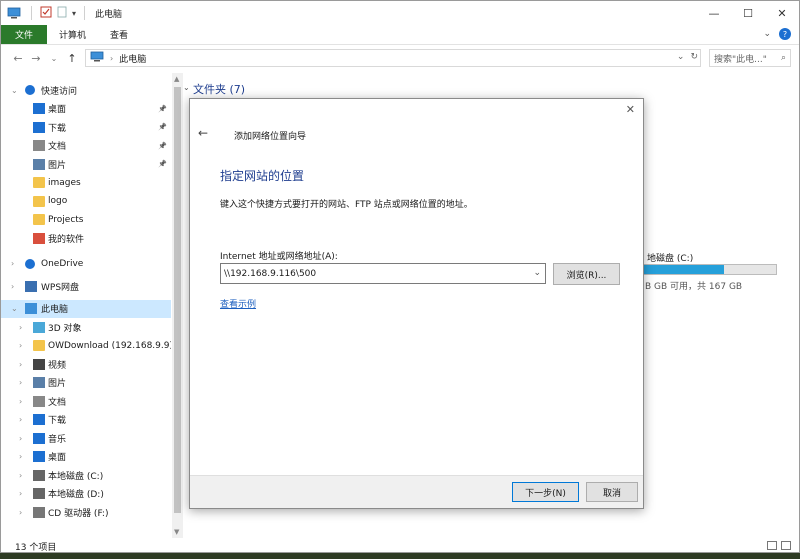  Describe the element at coordinates (39, 383) in the screenshot. I see `picture-icon` at that location.